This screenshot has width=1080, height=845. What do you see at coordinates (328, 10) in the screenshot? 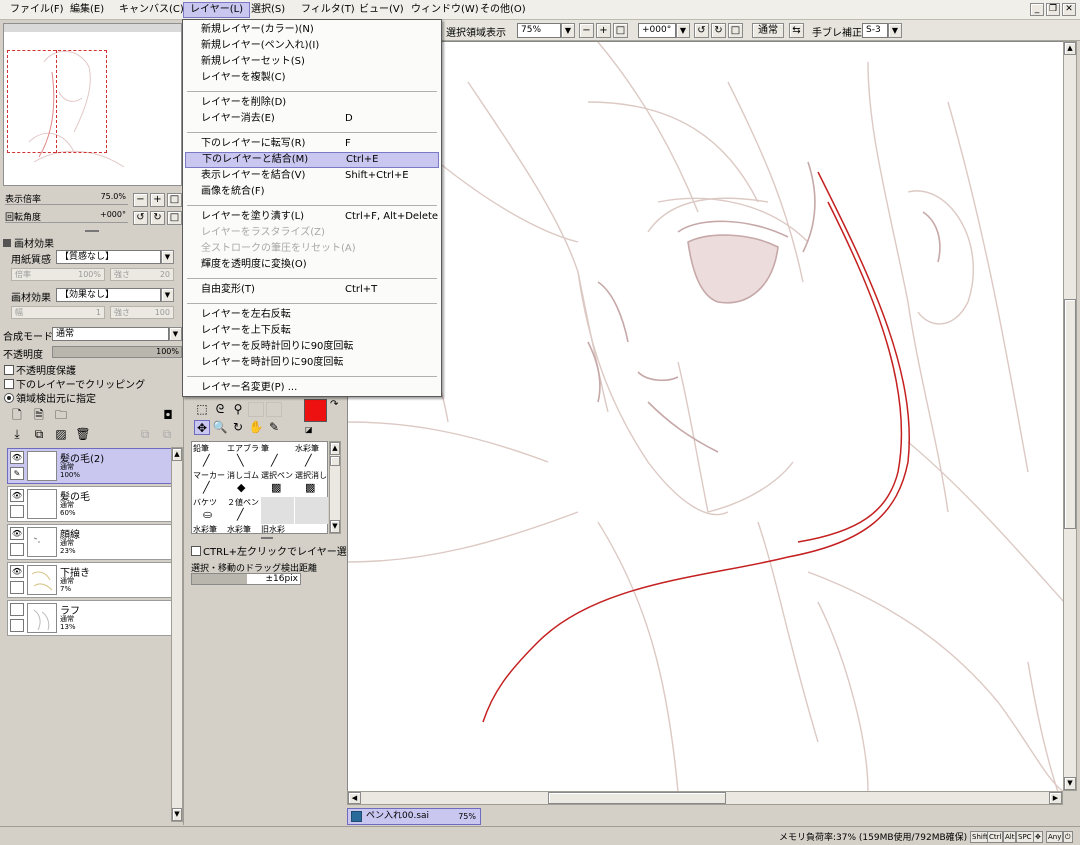
I see `menu-filter: フィルタ(T)` at bounding box center [328, 10].